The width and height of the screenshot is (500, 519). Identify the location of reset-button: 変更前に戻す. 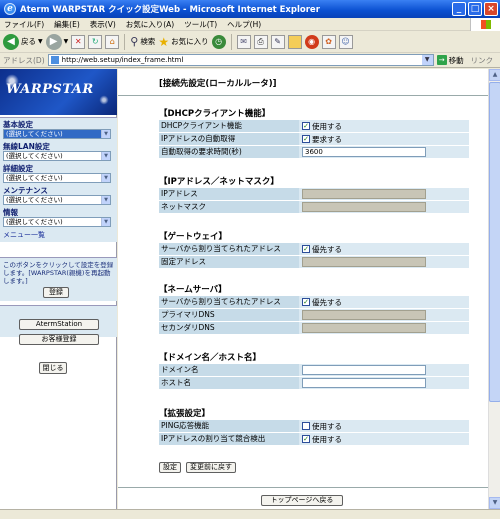
(211, 467).